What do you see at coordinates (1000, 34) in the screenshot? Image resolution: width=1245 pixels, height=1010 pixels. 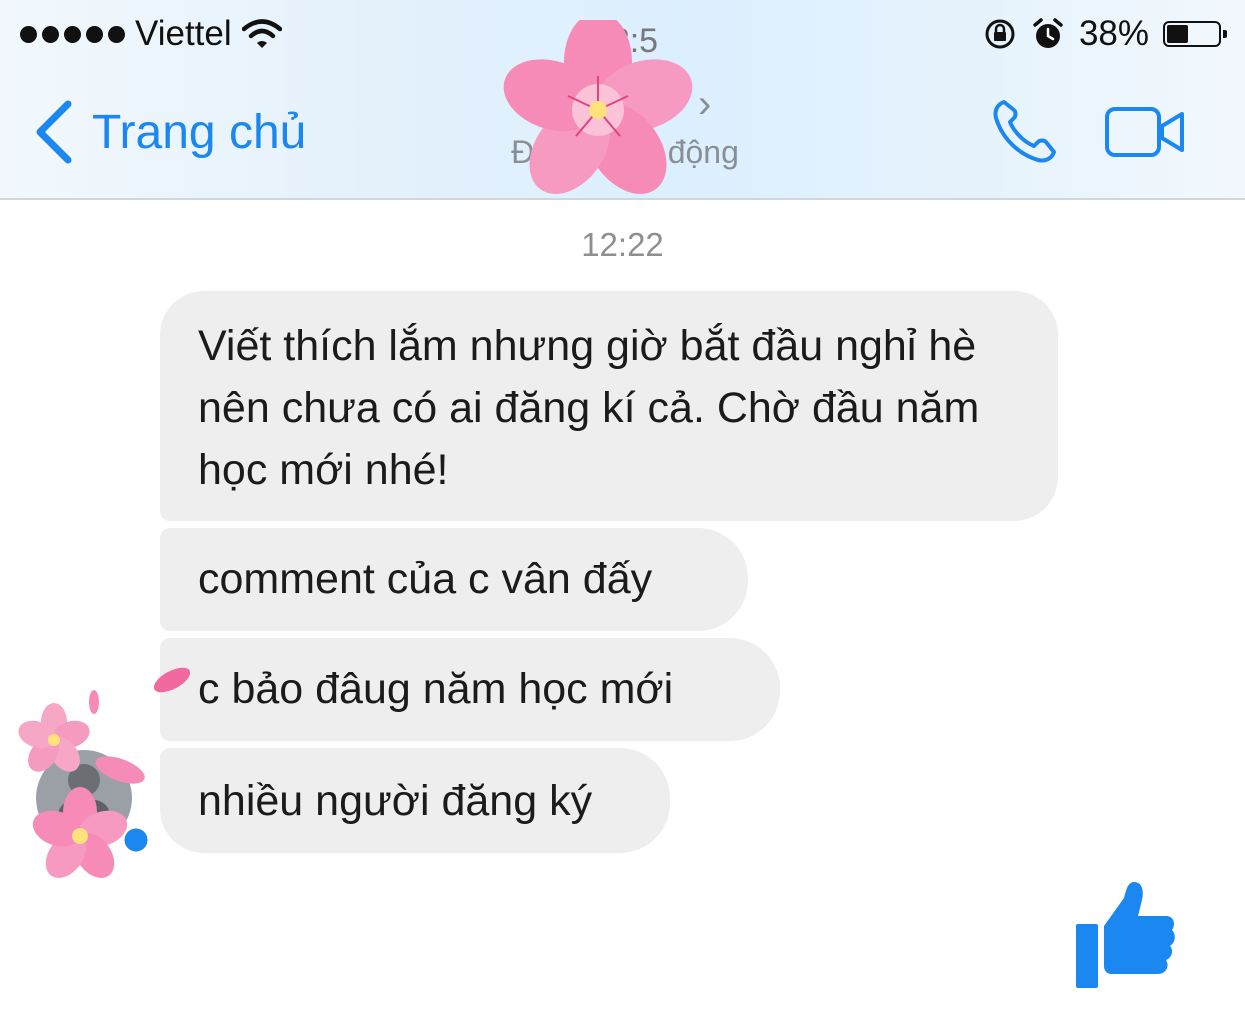 I see `rotation-lock-icon` at bounding box center [1000, 34].